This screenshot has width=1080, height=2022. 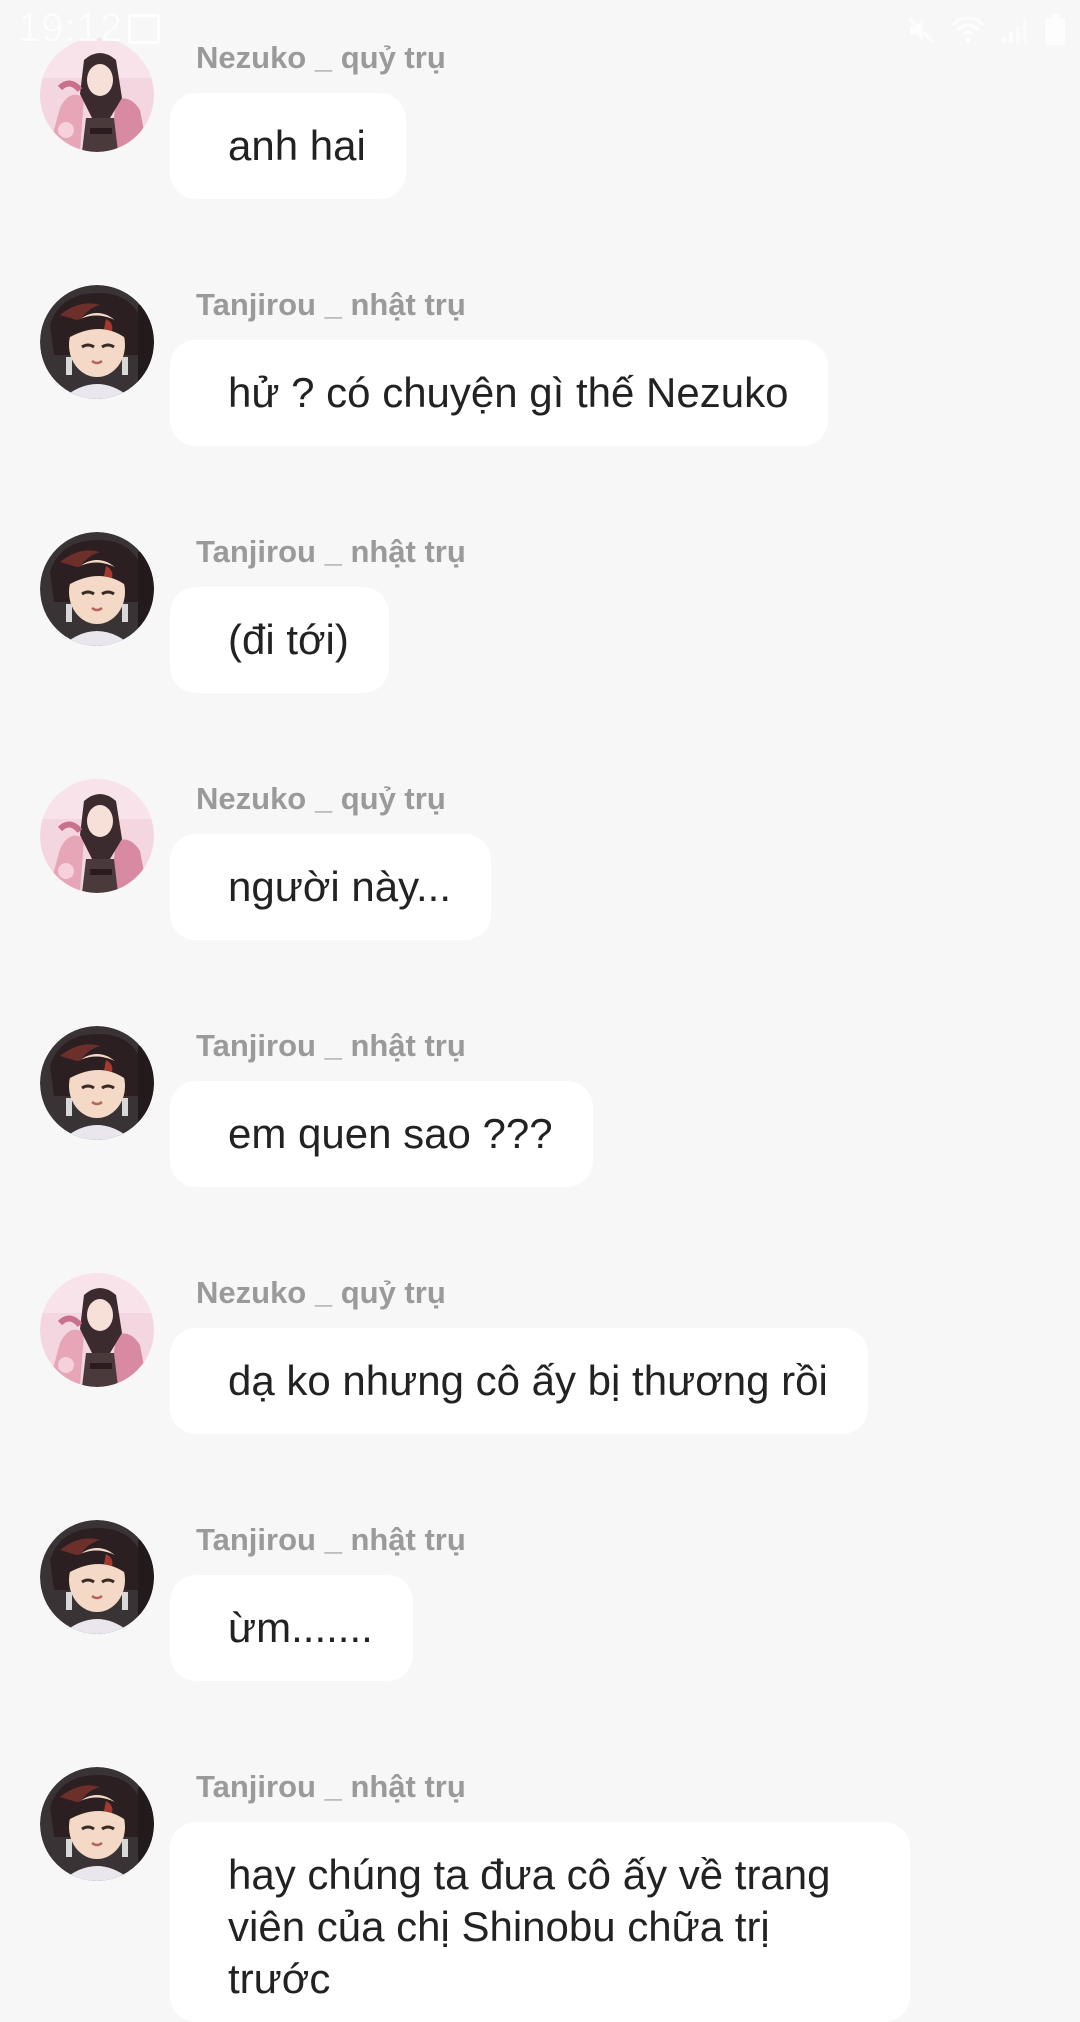 What do you see at coordinates (921, 30) in the screenshot?
I see `mute-icon` at bounding box center [921, 30].